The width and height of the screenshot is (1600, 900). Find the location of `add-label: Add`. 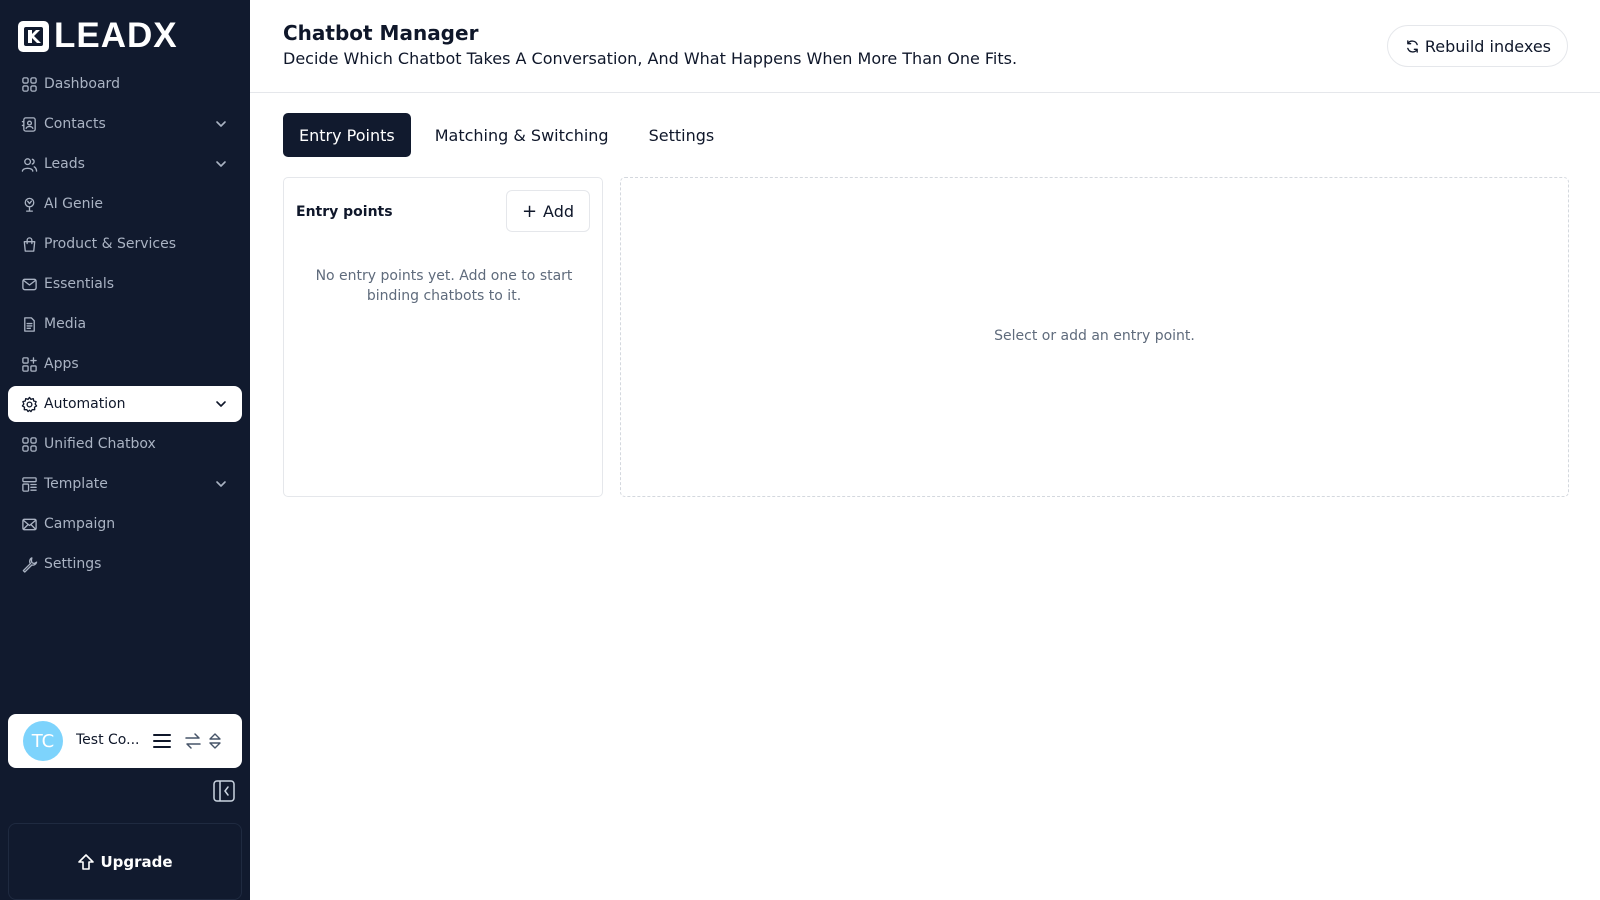

add-label: Add is located at coordinates (559, 211).